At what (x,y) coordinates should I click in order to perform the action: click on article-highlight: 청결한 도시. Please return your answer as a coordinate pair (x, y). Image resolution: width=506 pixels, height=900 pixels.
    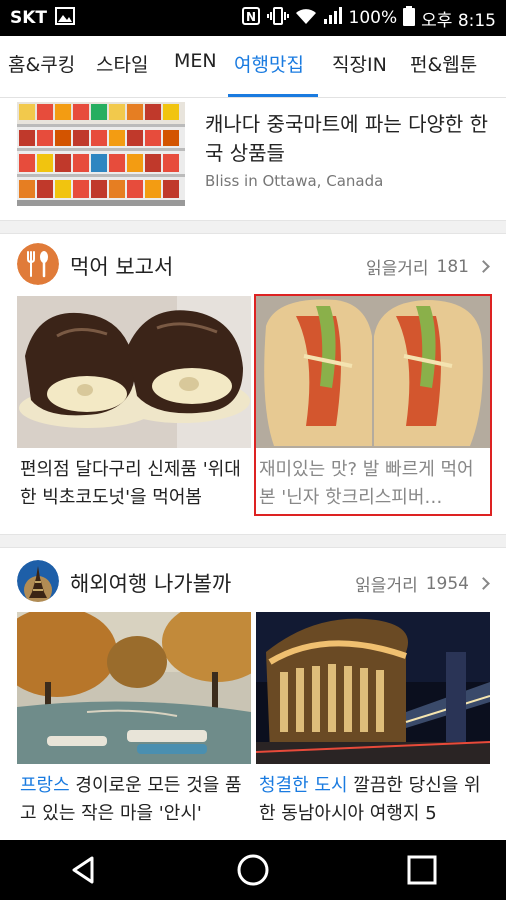
    Looking at the image, I should click on (303, 785).